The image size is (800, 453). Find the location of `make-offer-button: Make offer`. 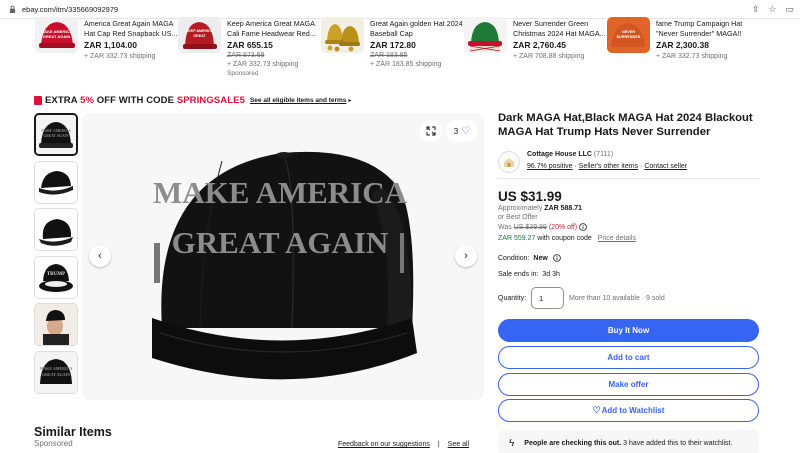

make-offer-button: Make offer is located at coordinates (628, 384).